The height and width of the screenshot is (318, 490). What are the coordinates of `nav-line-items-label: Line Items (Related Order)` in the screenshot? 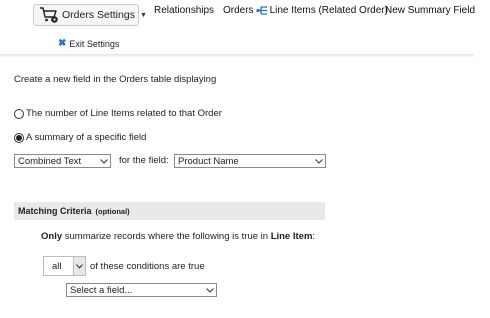 It's located at (328, 10).